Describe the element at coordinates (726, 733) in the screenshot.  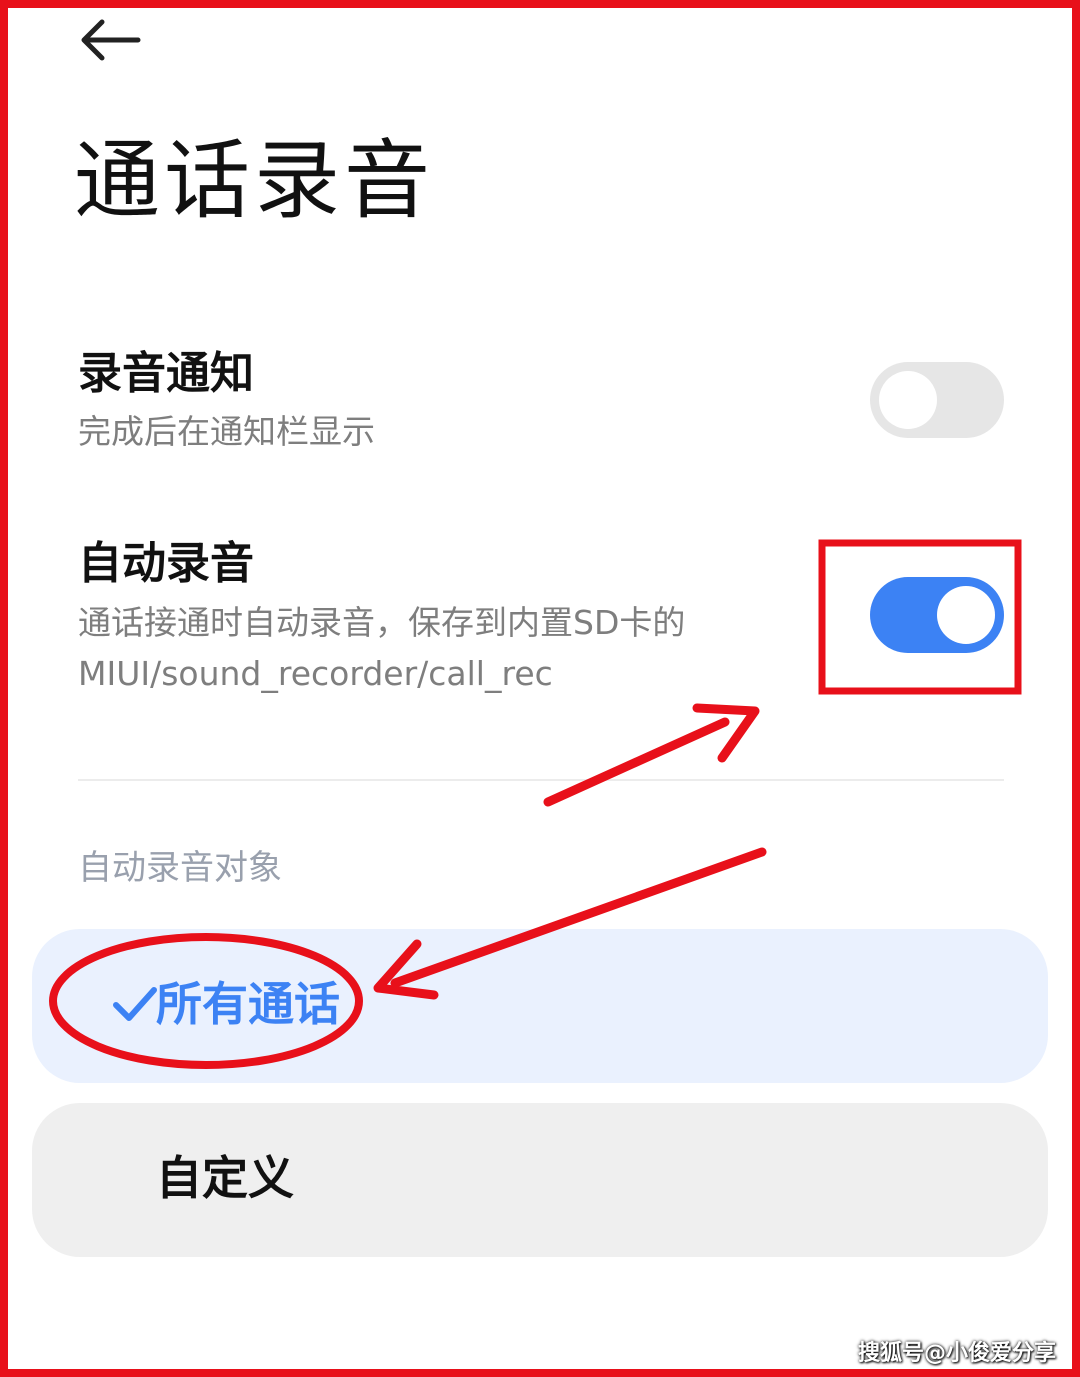
I see `annotation-arrowhead-up` at that location.